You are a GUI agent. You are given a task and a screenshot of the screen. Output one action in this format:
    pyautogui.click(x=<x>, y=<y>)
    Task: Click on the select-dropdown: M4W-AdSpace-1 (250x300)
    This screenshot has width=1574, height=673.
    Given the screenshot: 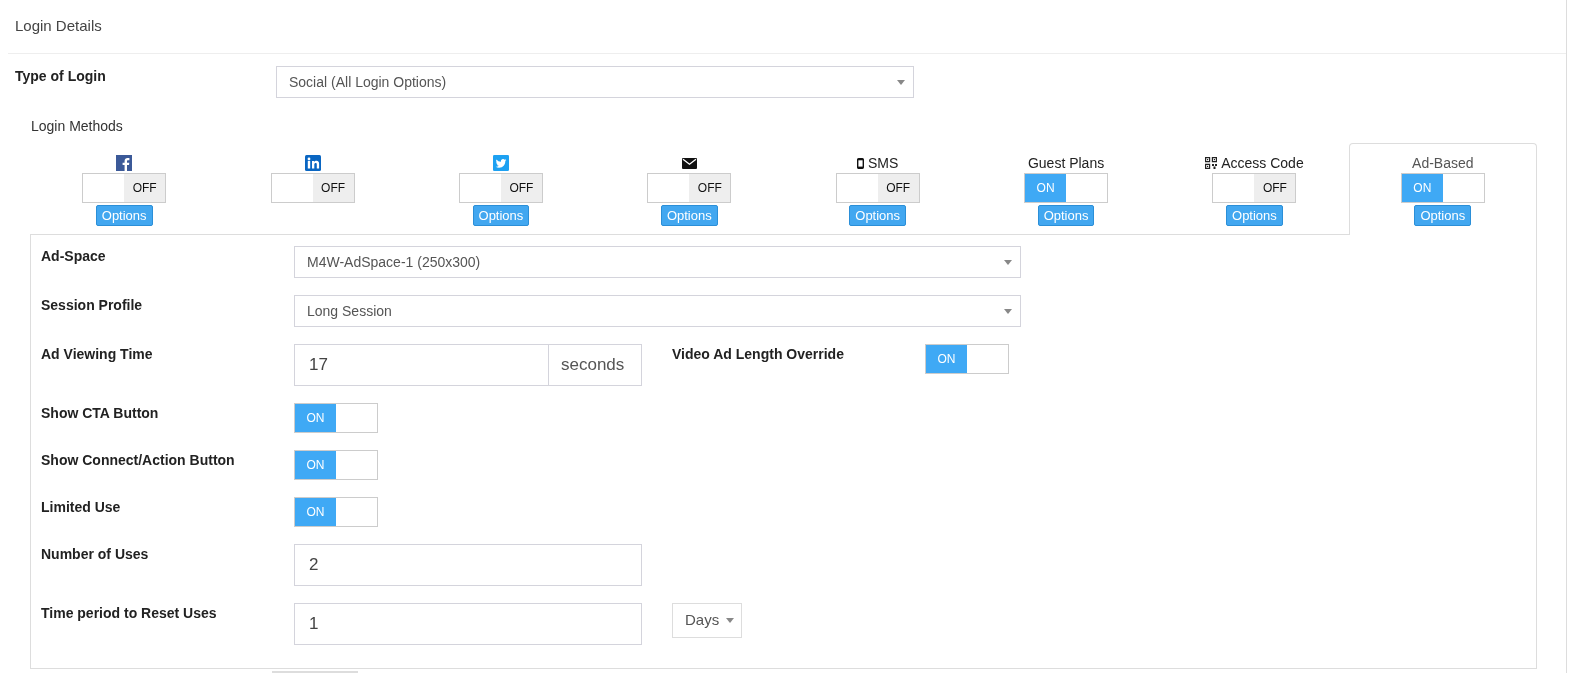 What is the action you would take?
    pyautogui.click(x=657, y=262)
    